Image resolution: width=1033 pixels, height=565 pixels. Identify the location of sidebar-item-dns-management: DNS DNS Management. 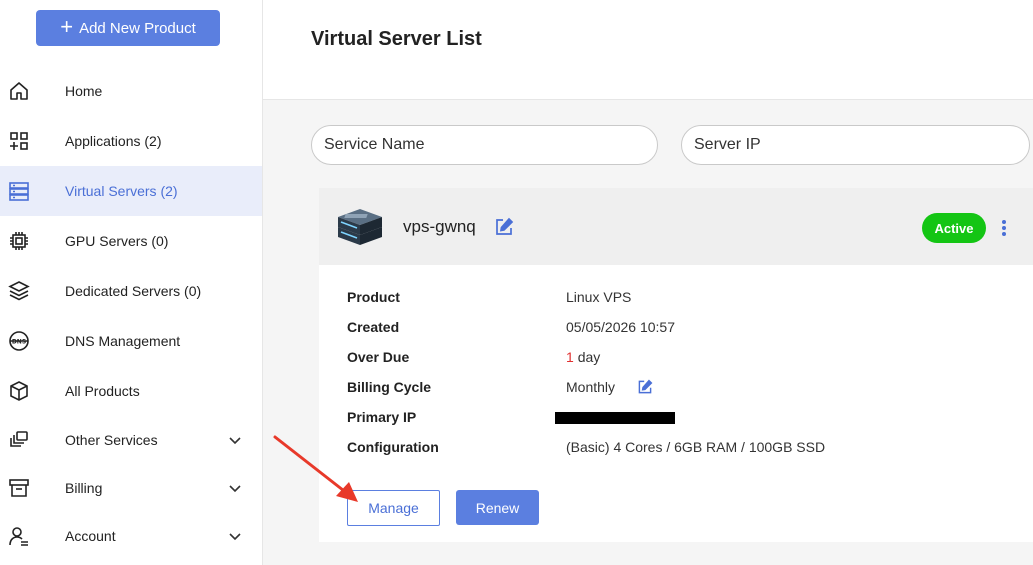
(131, 341).